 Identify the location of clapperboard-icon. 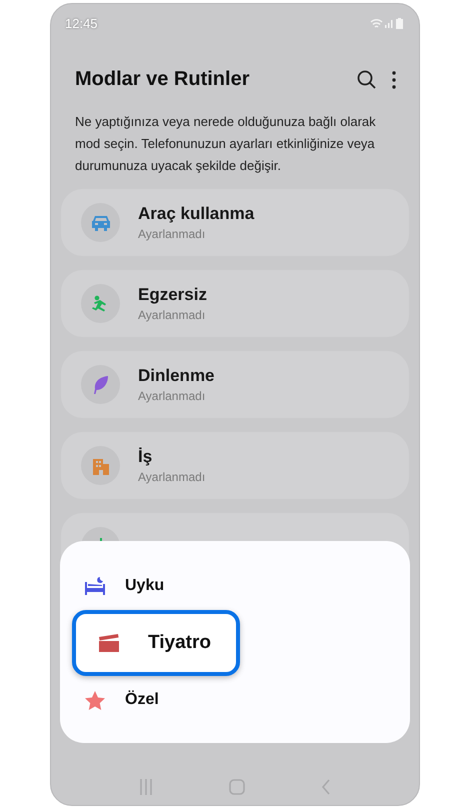
(109, 643).